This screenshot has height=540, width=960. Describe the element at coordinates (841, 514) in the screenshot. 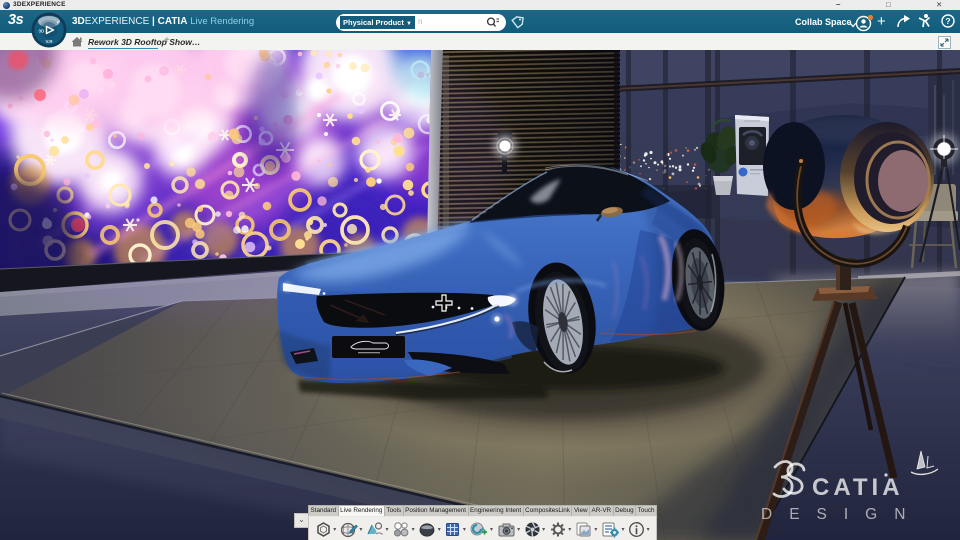

I see `svg-text: DESIGN` at that location.